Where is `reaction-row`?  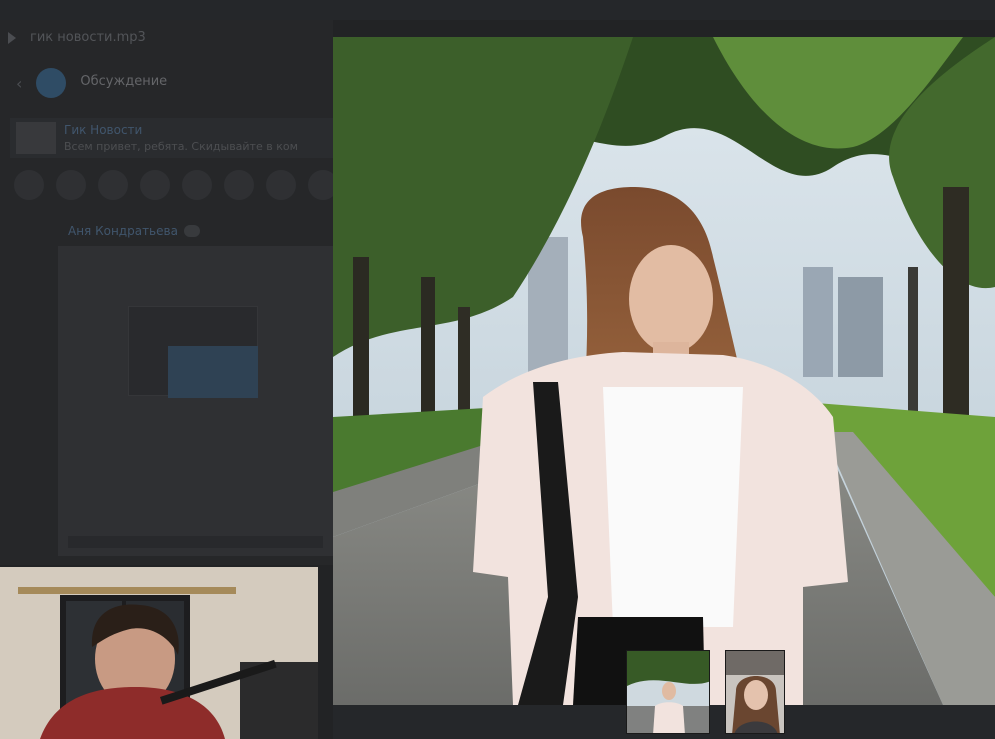
reaction-row is located at coordinates (173, 185).